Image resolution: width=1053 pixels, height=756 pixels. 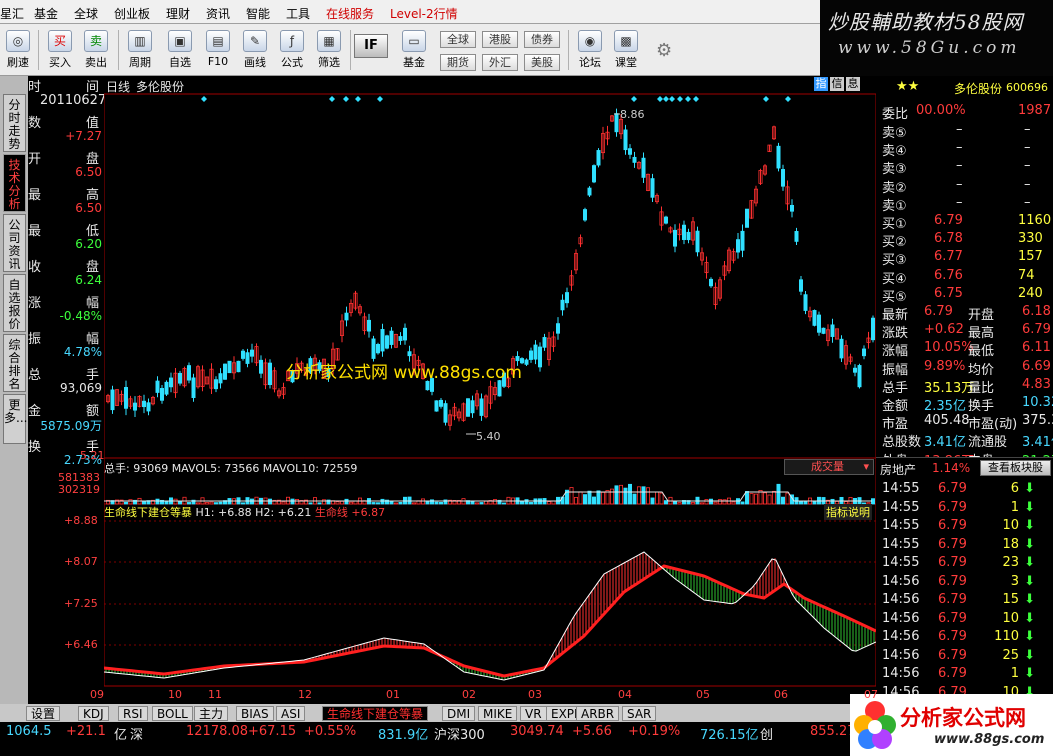 What do you see at coordinates (350, 13) in the screenshot?
I see `menu-item-online-service: 在线服务` at bounding box center [350, 13].